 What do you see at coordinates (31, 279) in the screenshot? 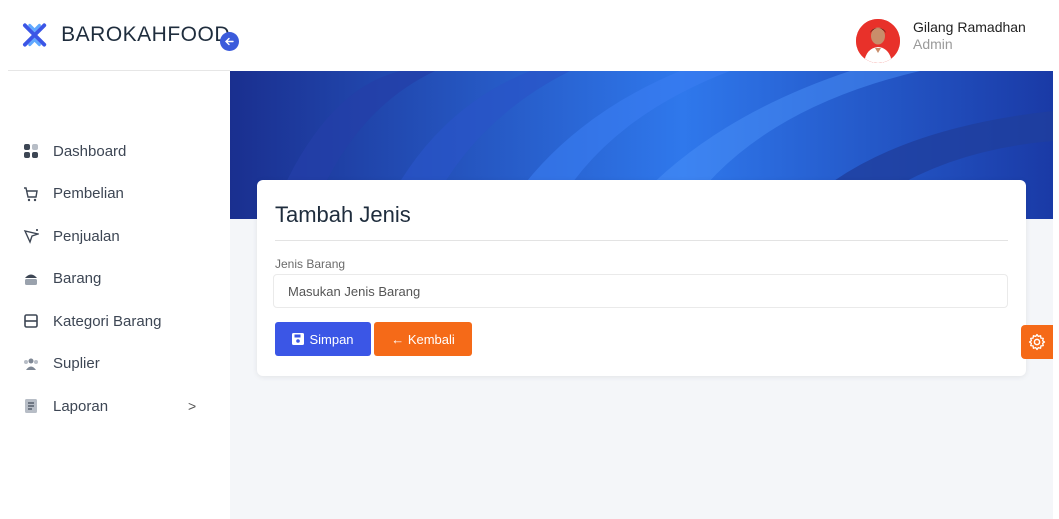
I see `box-icon` at bounding box center [31, 279].